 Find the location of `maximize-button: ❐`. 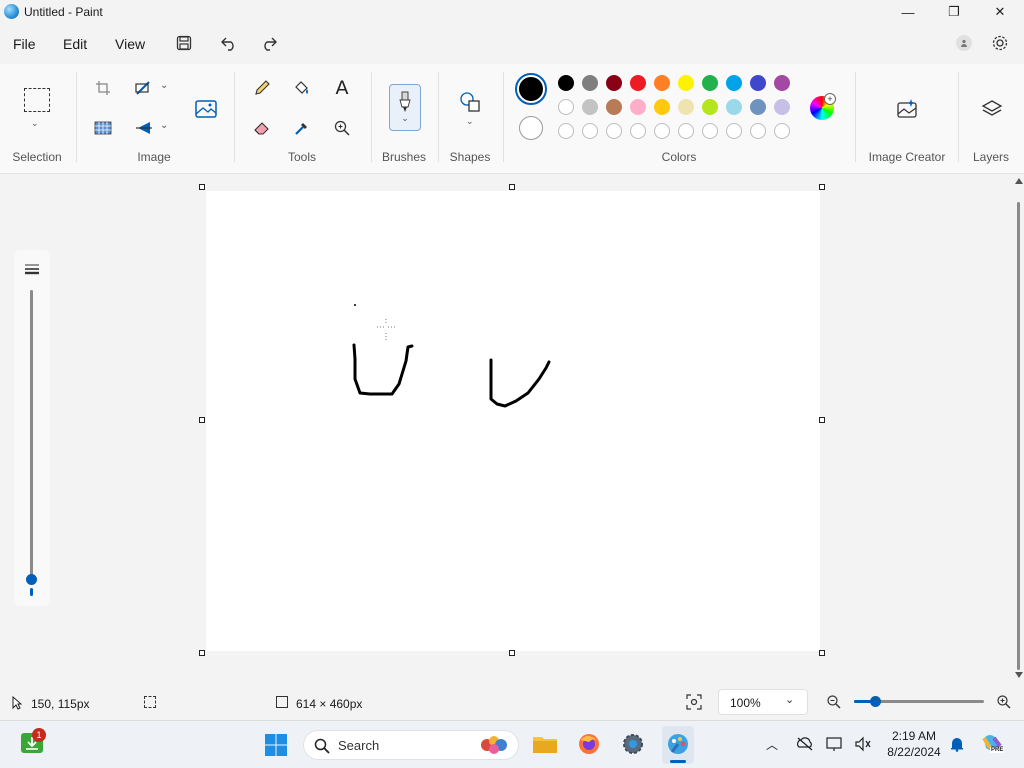

maximize-button: ❐ is located at coordinates (954, 12).